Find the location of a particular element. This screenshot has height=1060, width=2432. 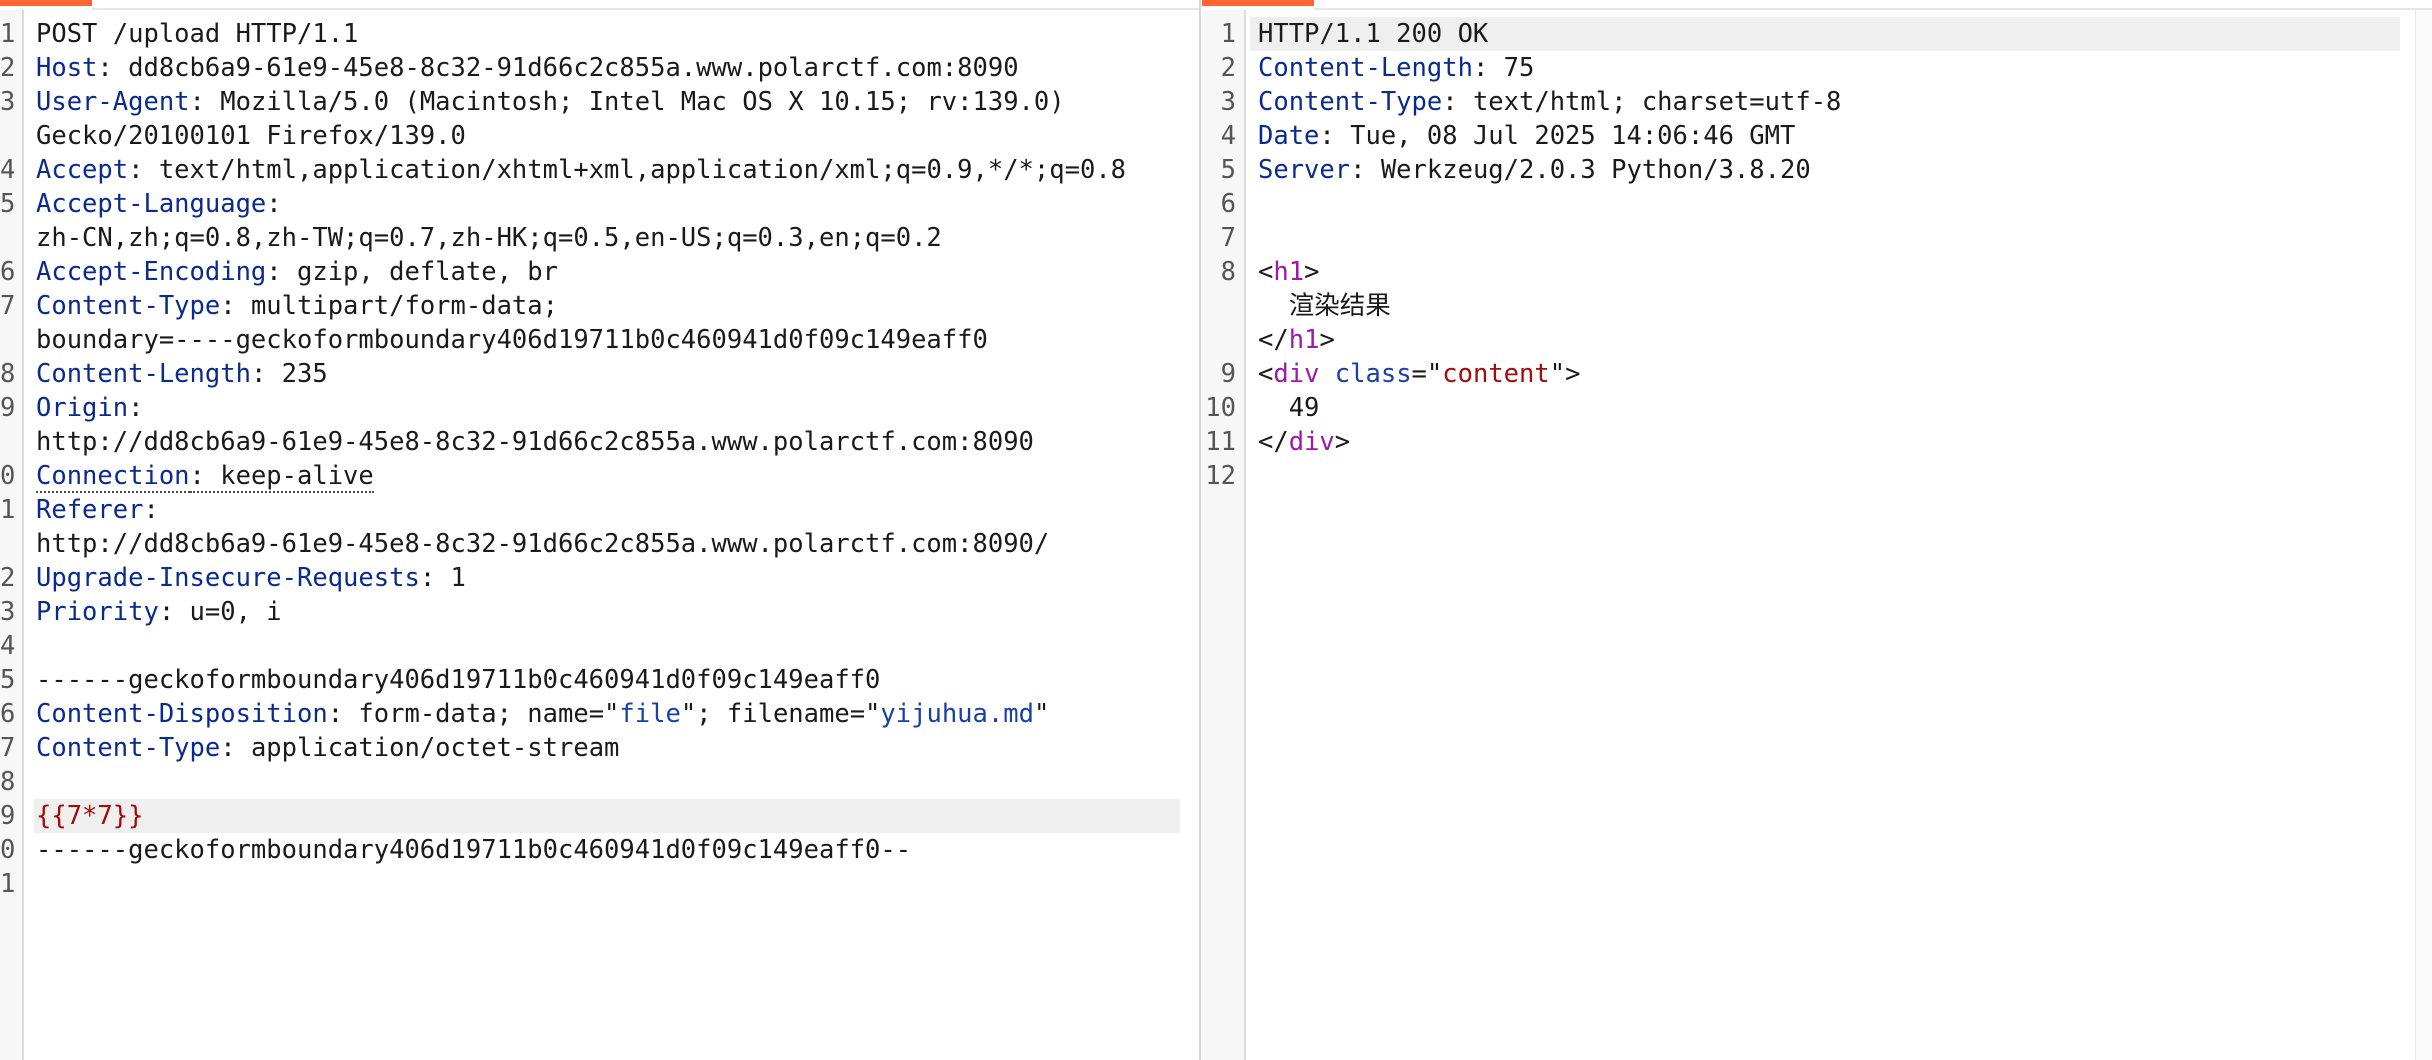

response-line: </h1> is located at coordinates (1817, 340).